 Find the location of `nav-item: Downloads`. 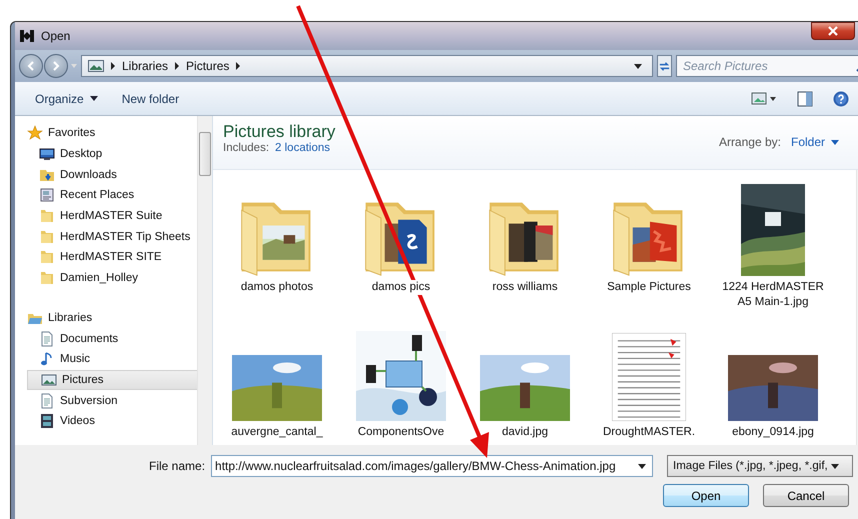

nav-item: Downloads is located at coordinates (118, 175).